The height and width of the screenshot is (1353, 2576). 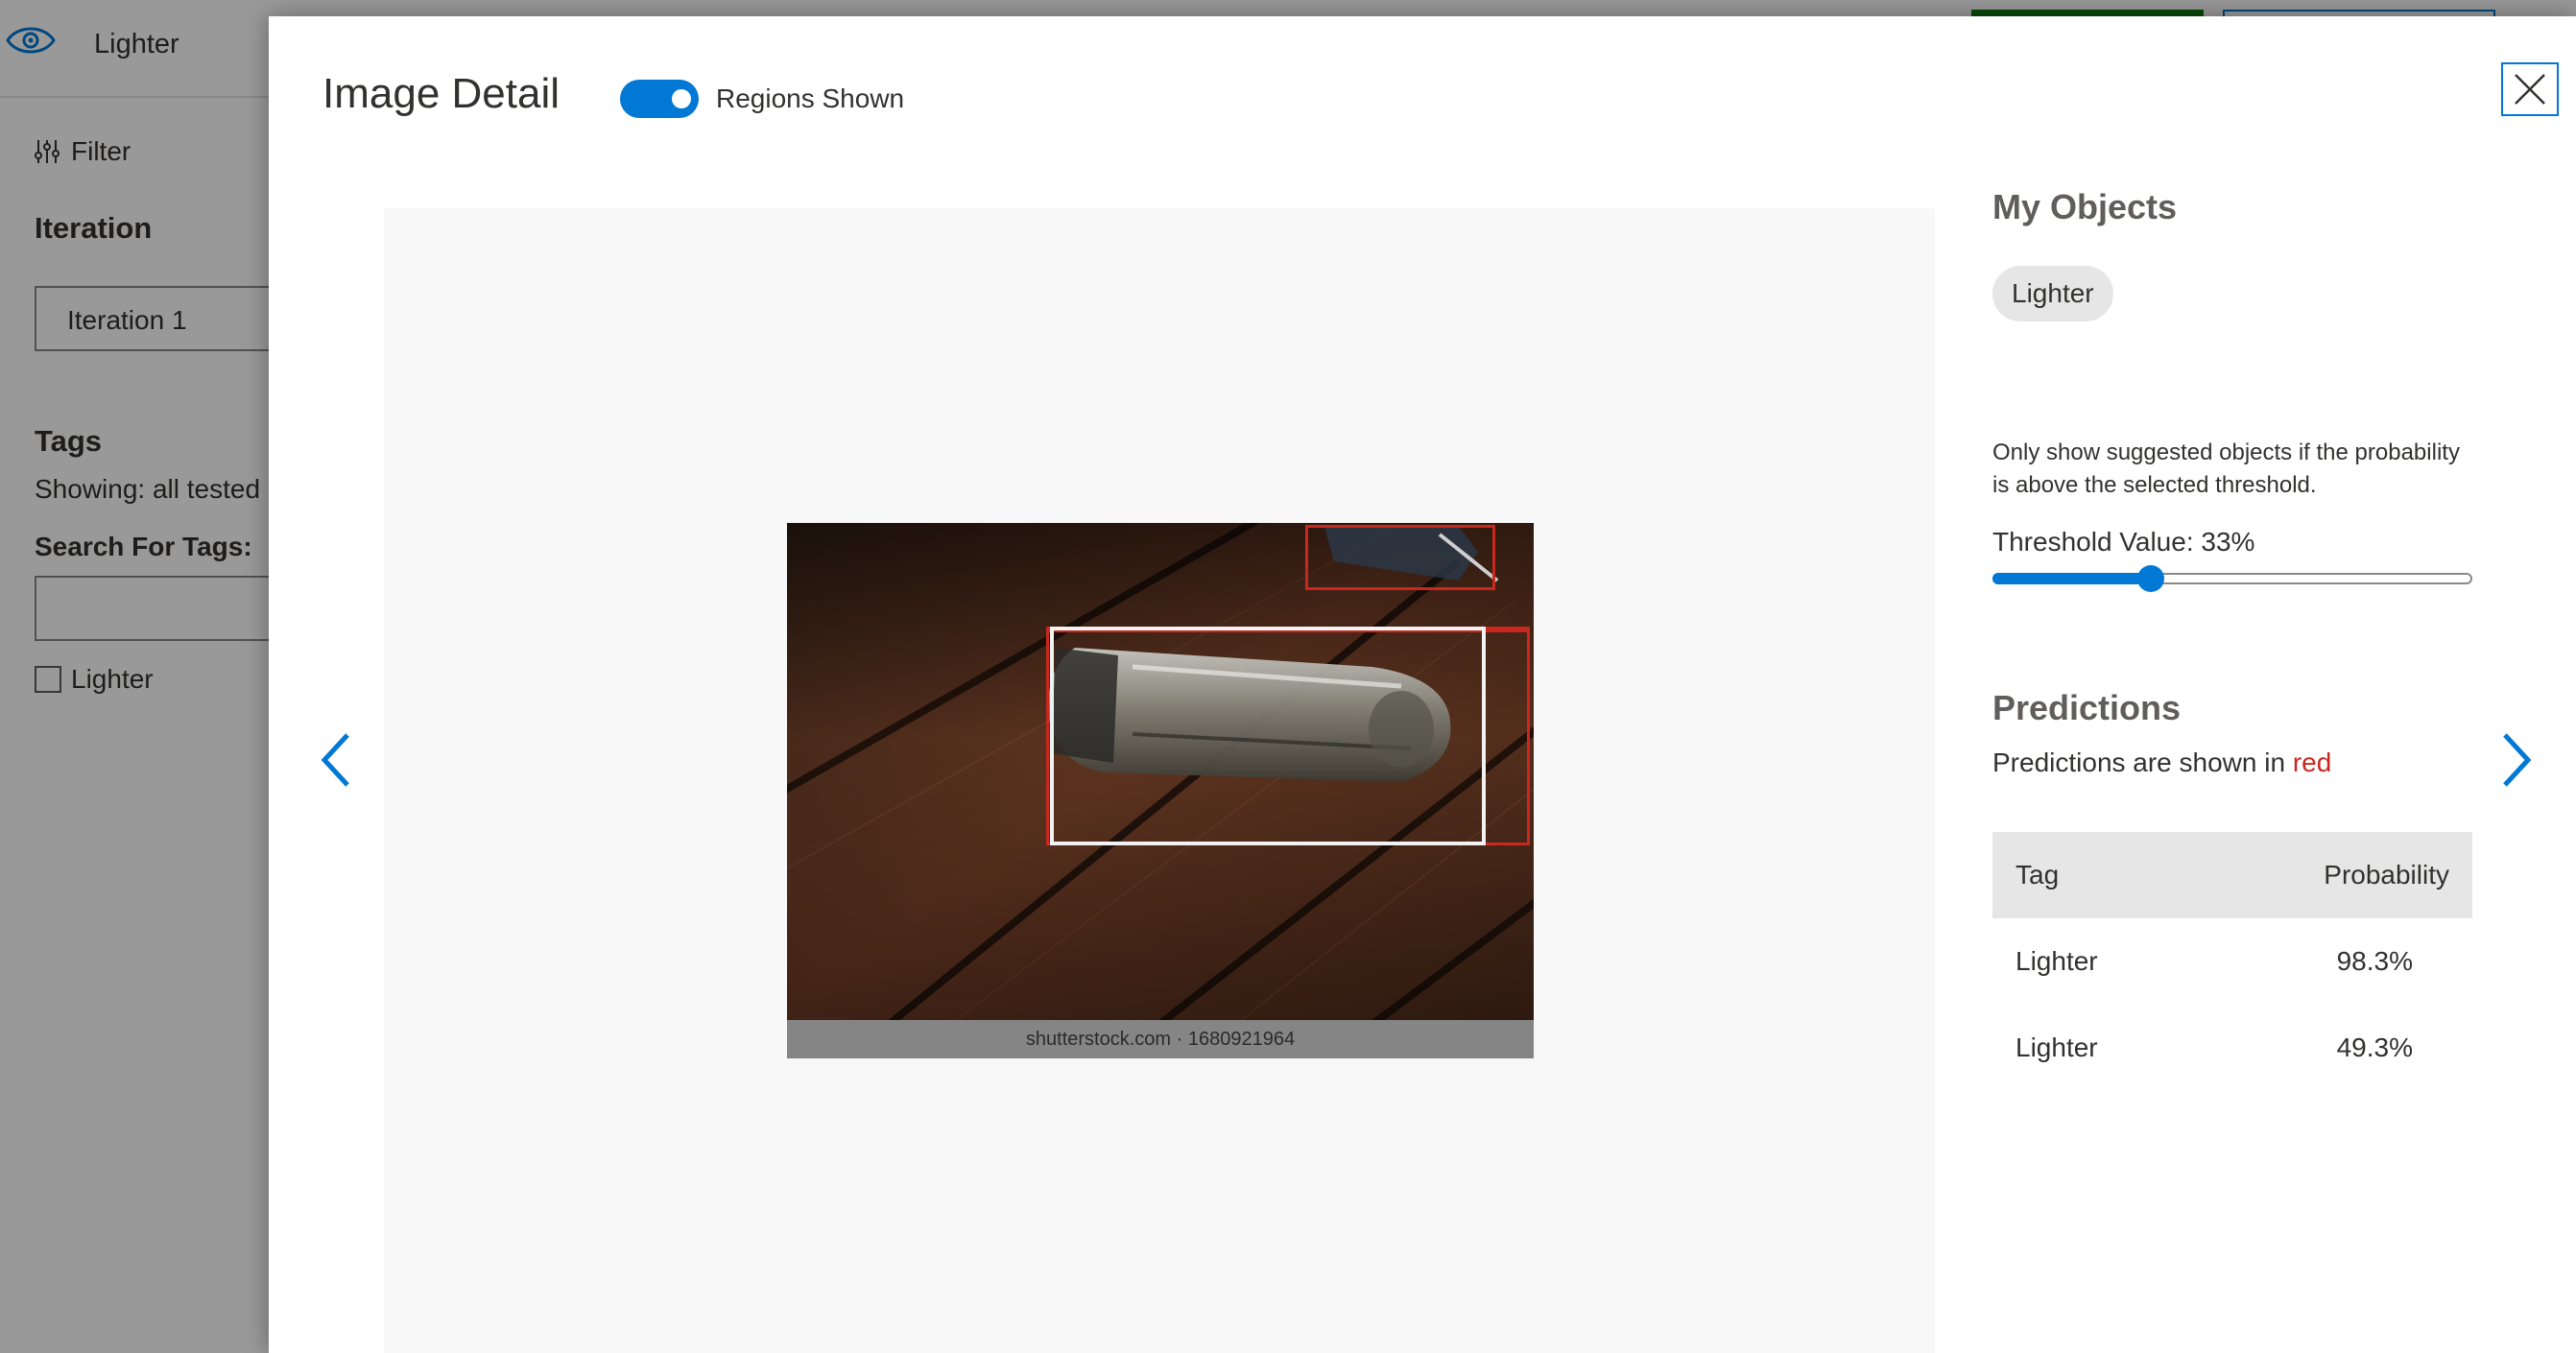 I want to click on watermark-bar: shutterstock.com · 1680921964, so click(x=1160, y=1039).